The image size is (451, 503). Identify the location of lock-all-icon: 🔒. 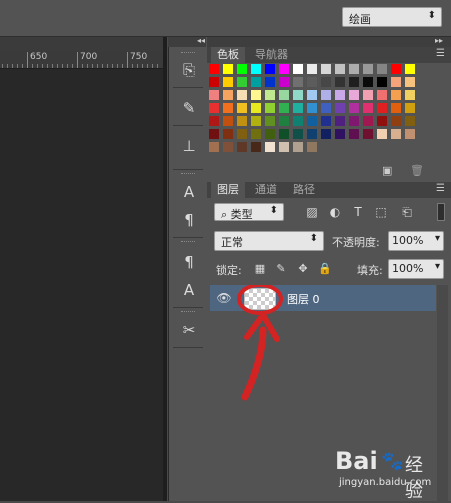
(325, 269).